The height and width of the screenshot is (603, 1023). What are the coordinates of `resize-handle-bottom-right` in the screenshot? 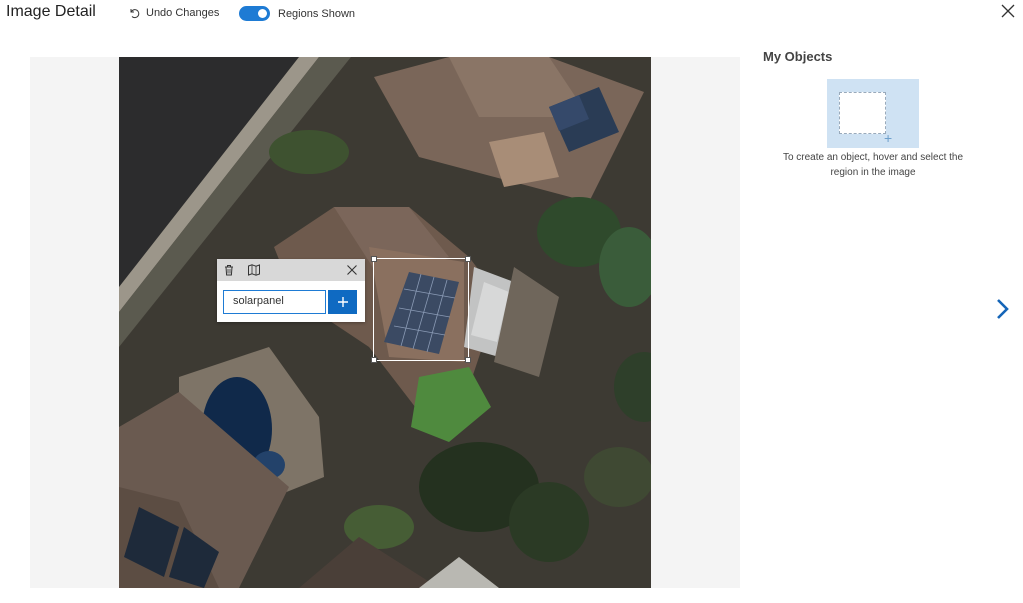 It's located at (468, 360).